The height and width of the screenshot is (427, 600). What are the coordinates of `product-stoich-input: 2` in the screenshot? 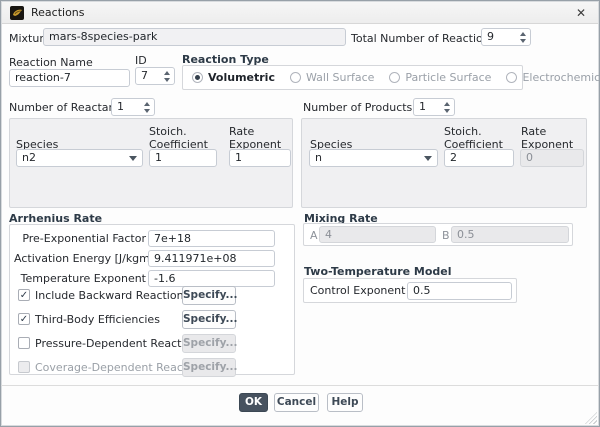 It's located at (479, 158).